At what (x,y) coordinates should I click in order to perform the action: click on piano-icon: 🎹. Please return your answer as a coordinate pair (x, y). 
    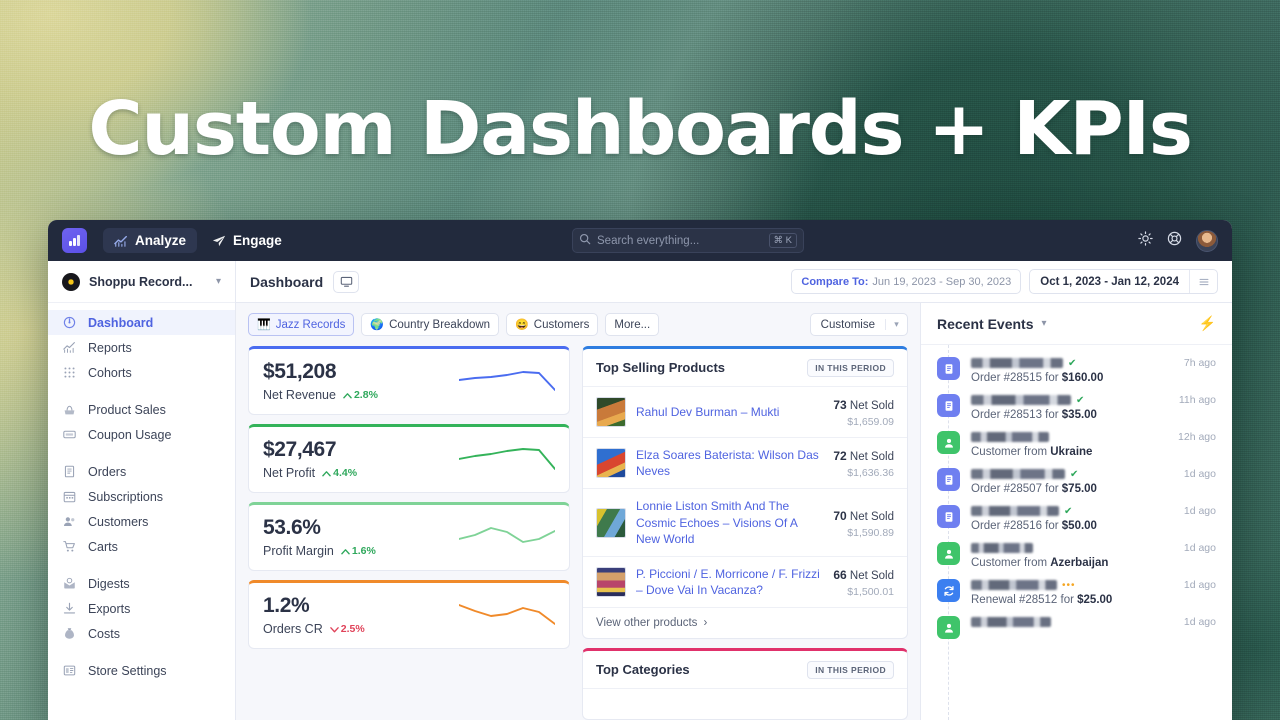
    Looking at the image, I should click on (264, 325).